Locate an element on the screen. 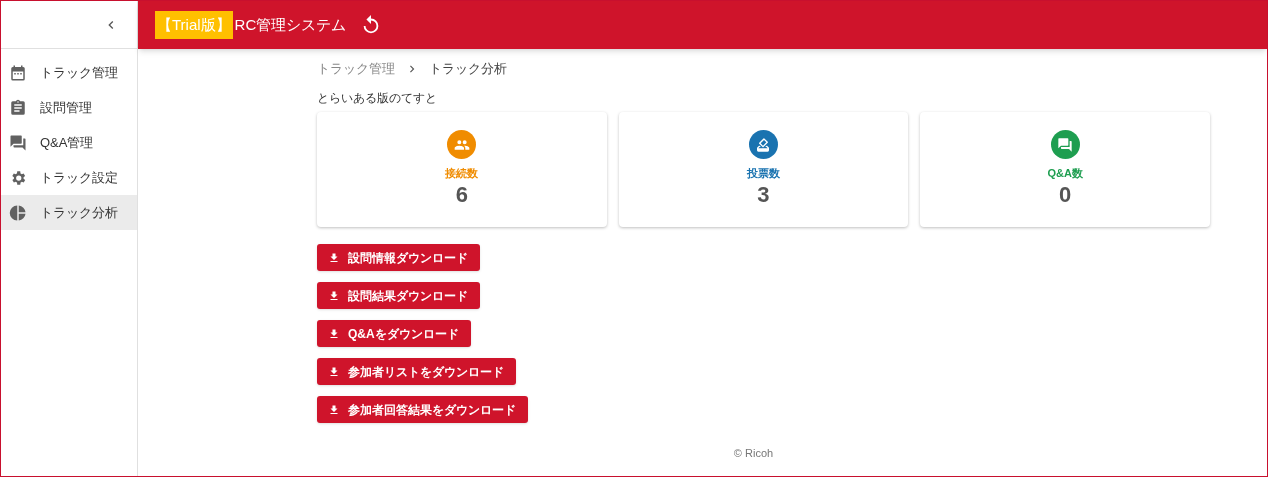 The image size is (1268, 477). stat-label: 投票数 is located at coordinates (763, 173).